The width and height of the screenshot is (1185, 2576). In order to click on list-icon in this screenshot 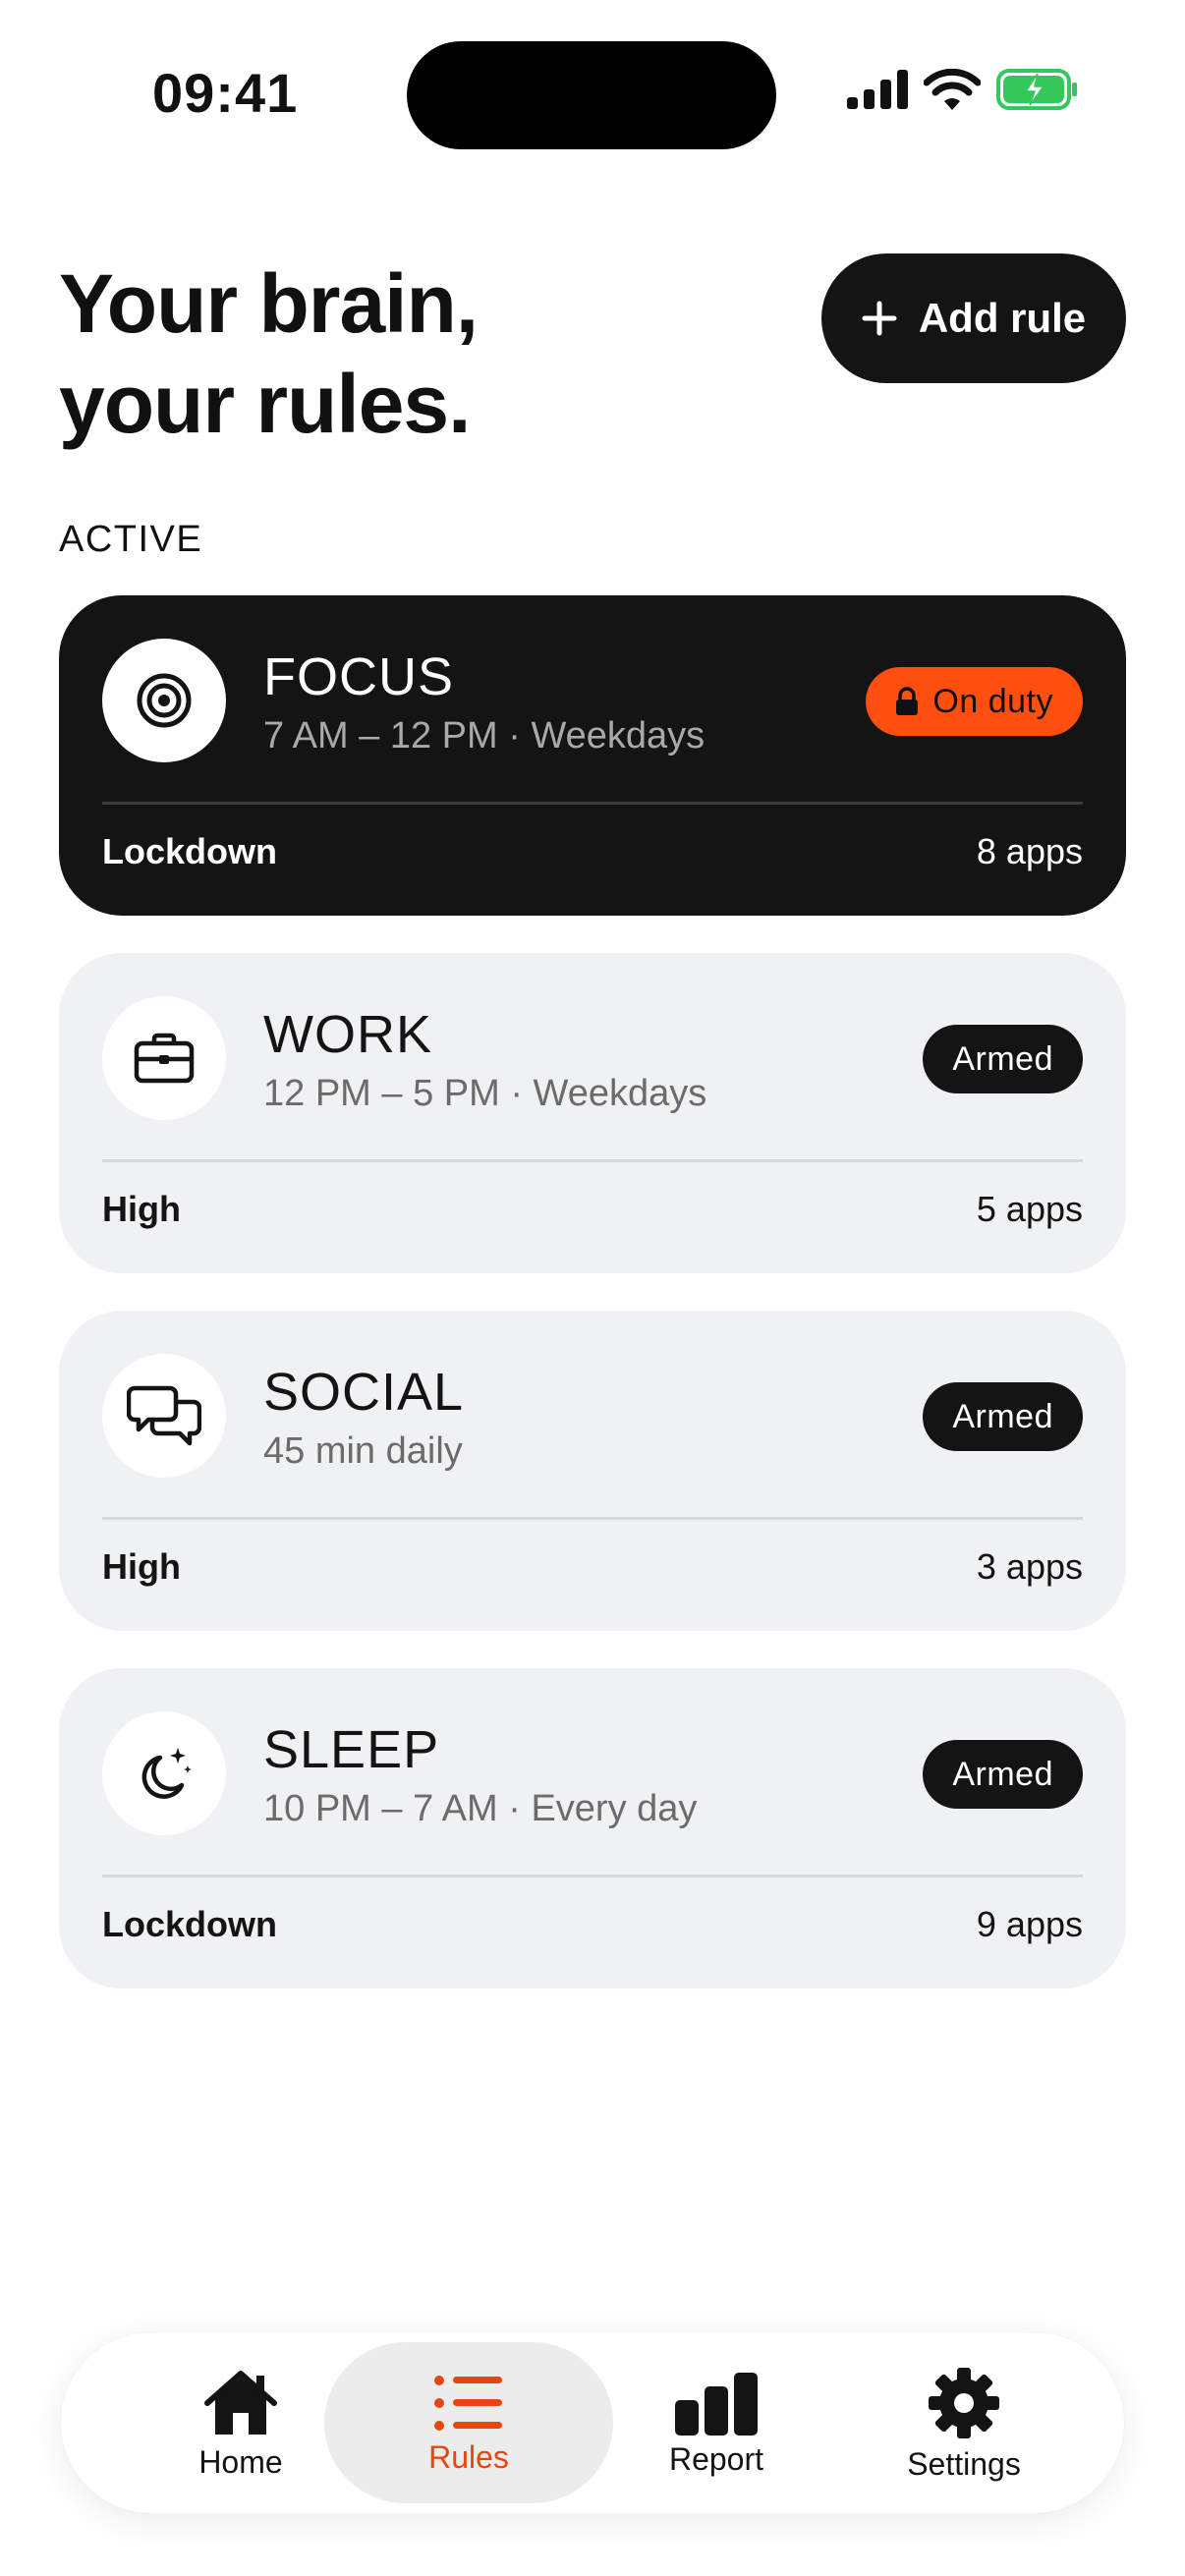, I will do `click(468, 2403)`.